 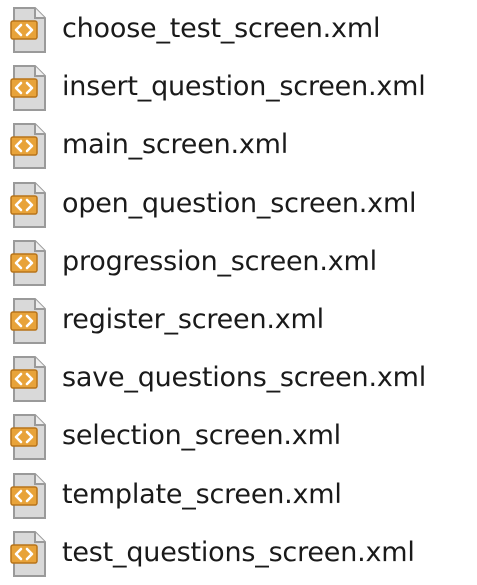 I want to click on file-name: open_question_screen.xml, so click(x=239, y=203).